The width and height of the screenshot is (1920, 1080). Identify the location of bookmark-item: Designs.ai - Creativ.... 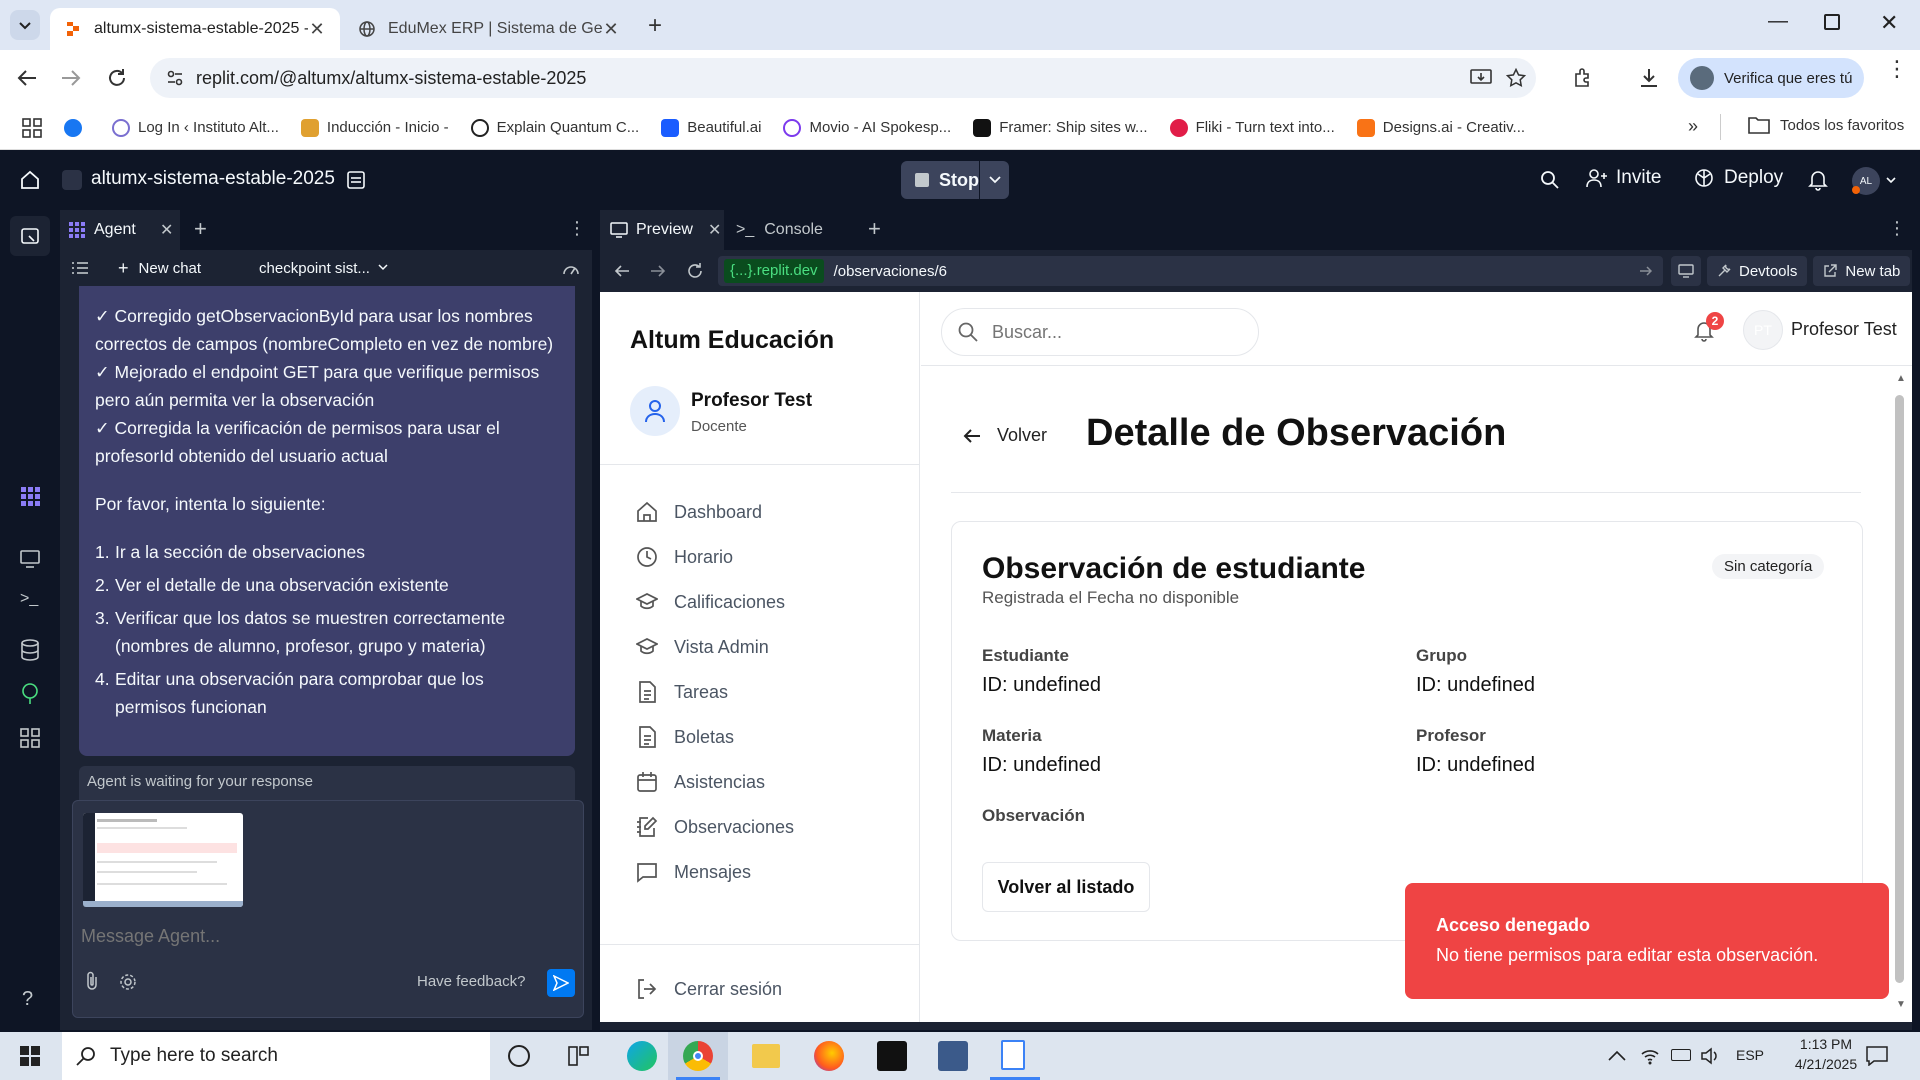
(1440, 127).